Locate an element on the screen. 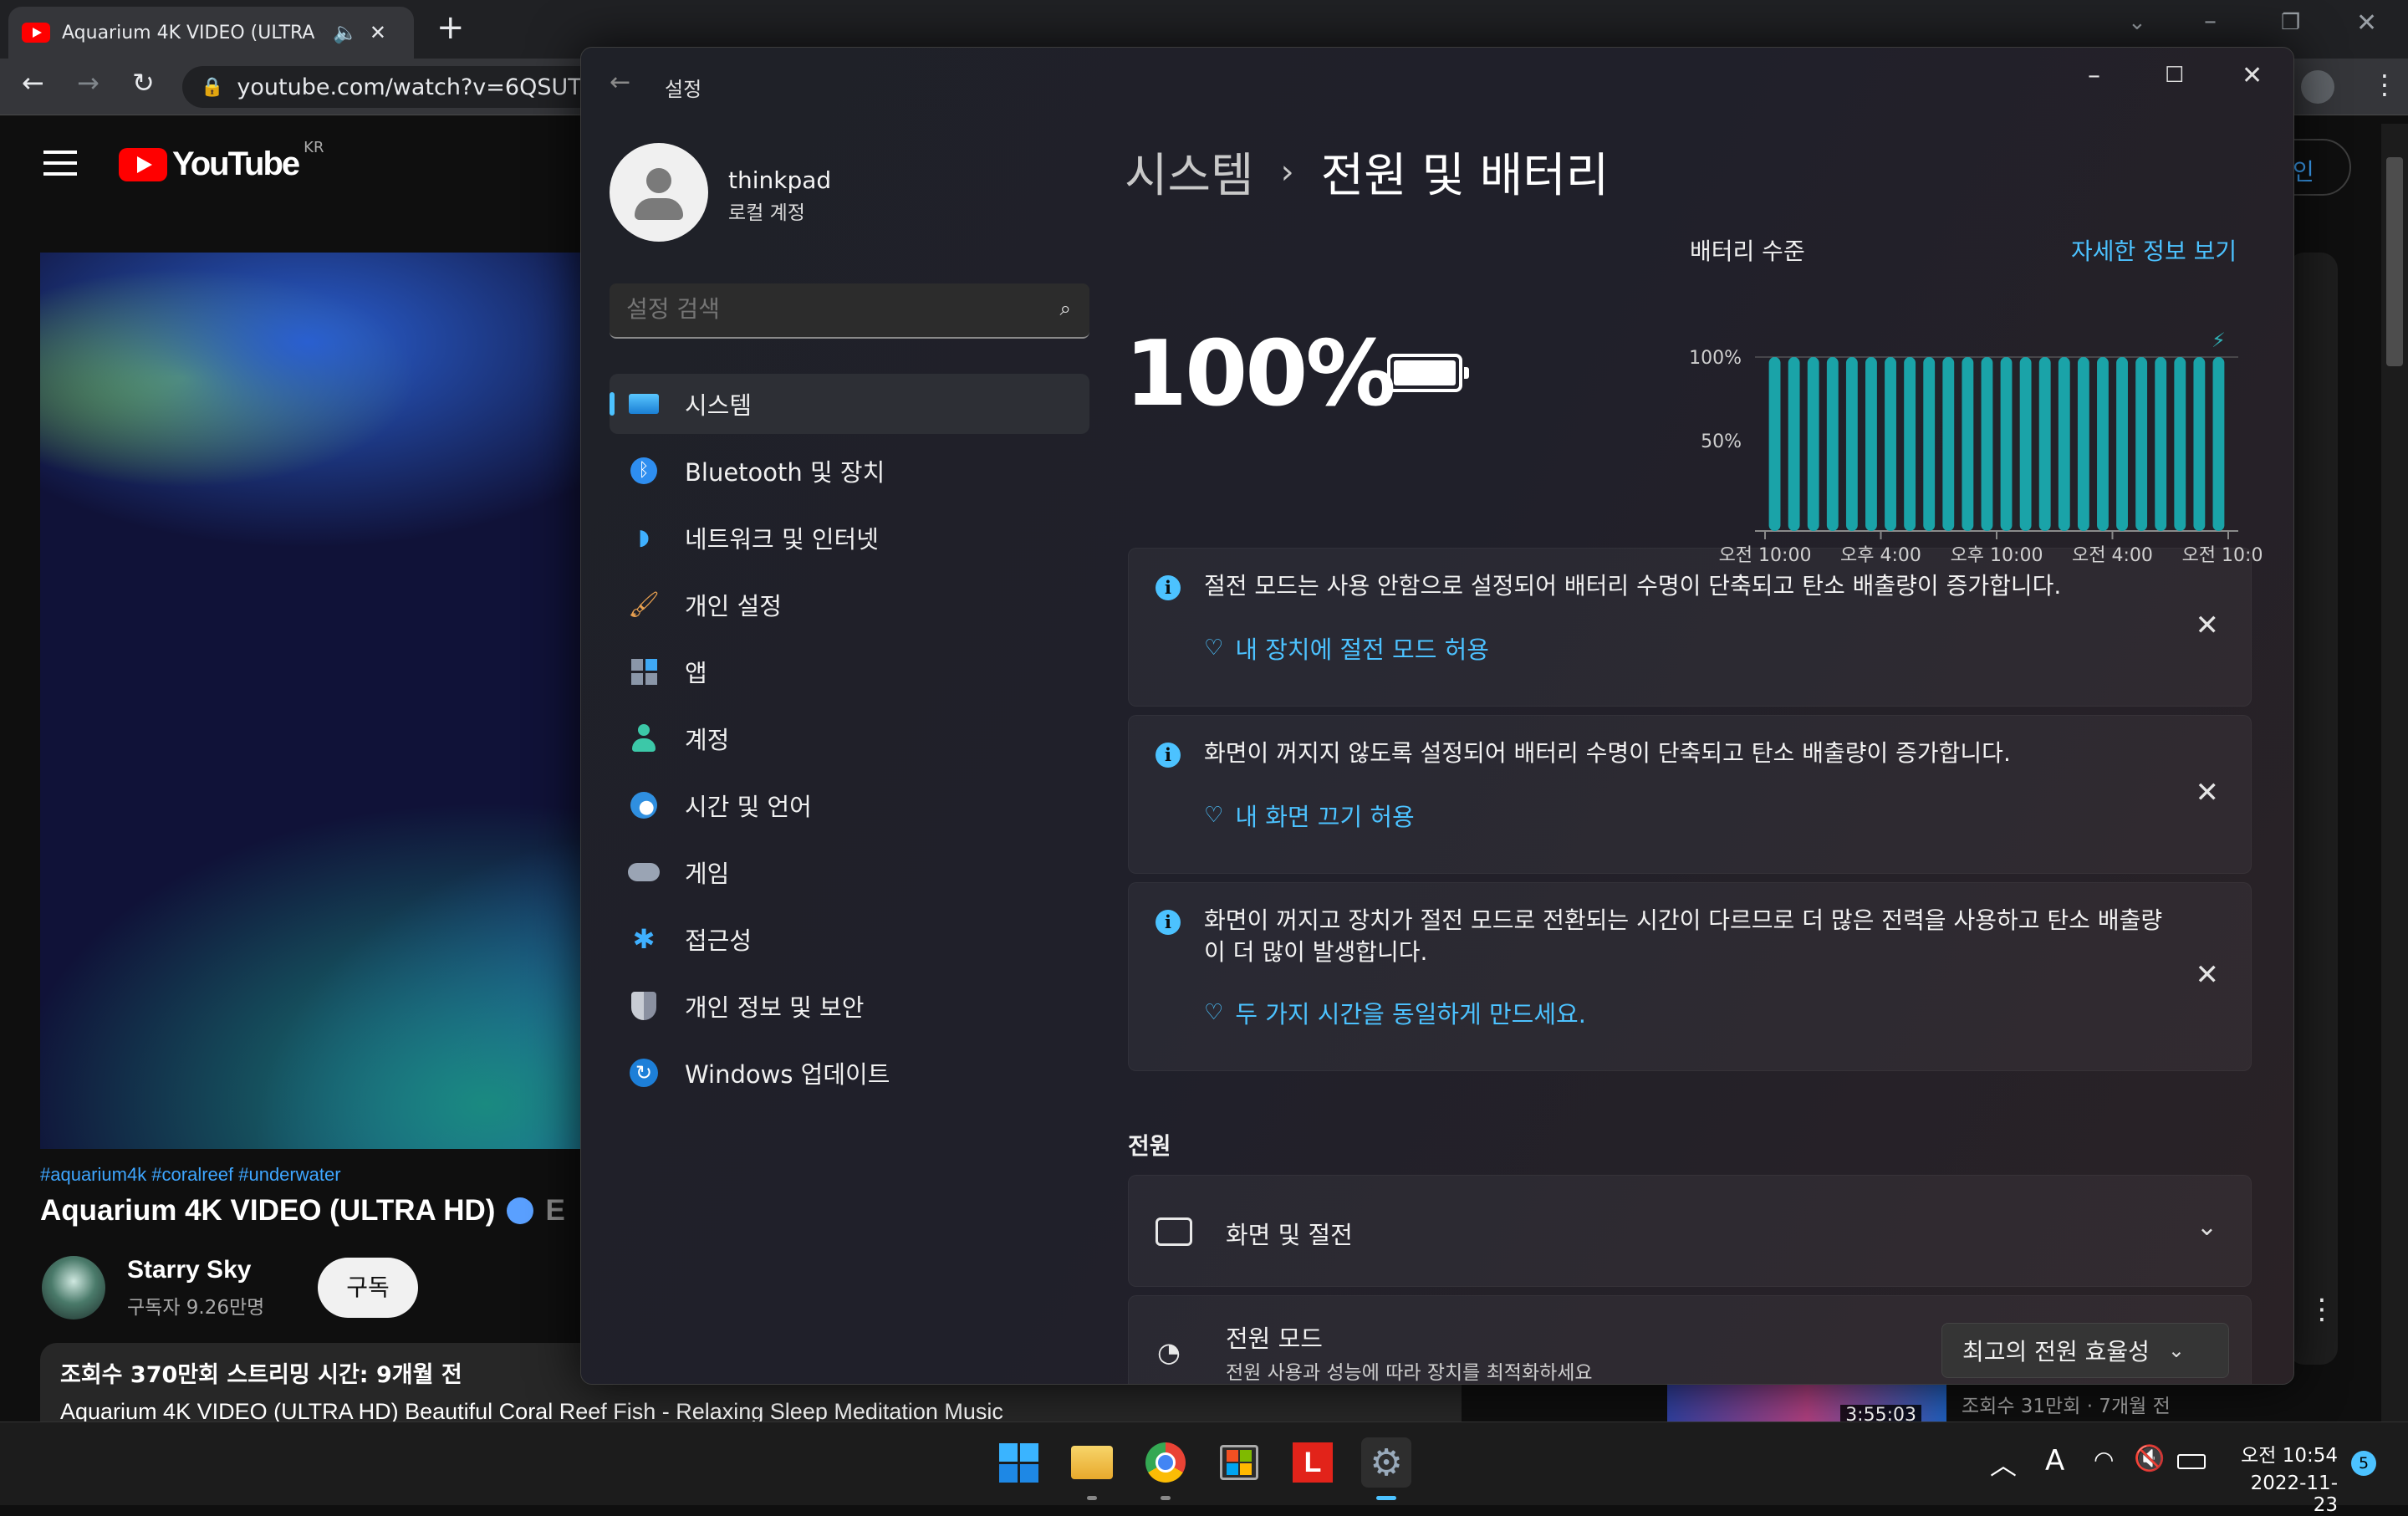  browser-tab: Aquarium 4K VIDEO (ULTRA 🔈 ✕ is located at coordinates (211, 33).